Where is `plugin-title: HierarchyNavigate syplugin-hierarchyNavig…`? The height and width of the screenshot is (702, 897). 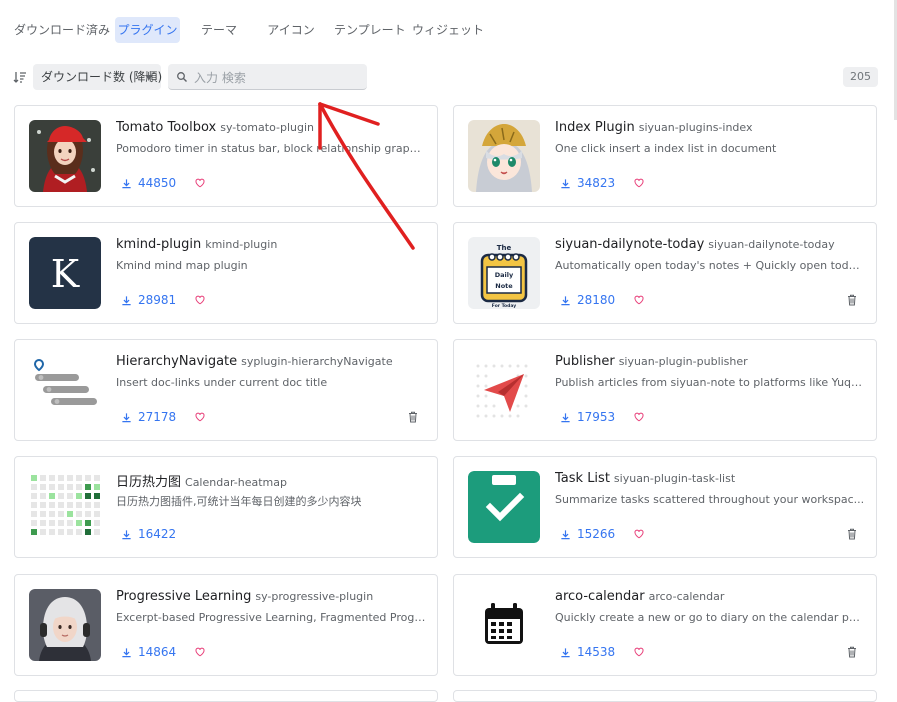
plugin-title: HierarchyNavigate syplugin-hierarchyNavig… is located at coordinates (271, 361).